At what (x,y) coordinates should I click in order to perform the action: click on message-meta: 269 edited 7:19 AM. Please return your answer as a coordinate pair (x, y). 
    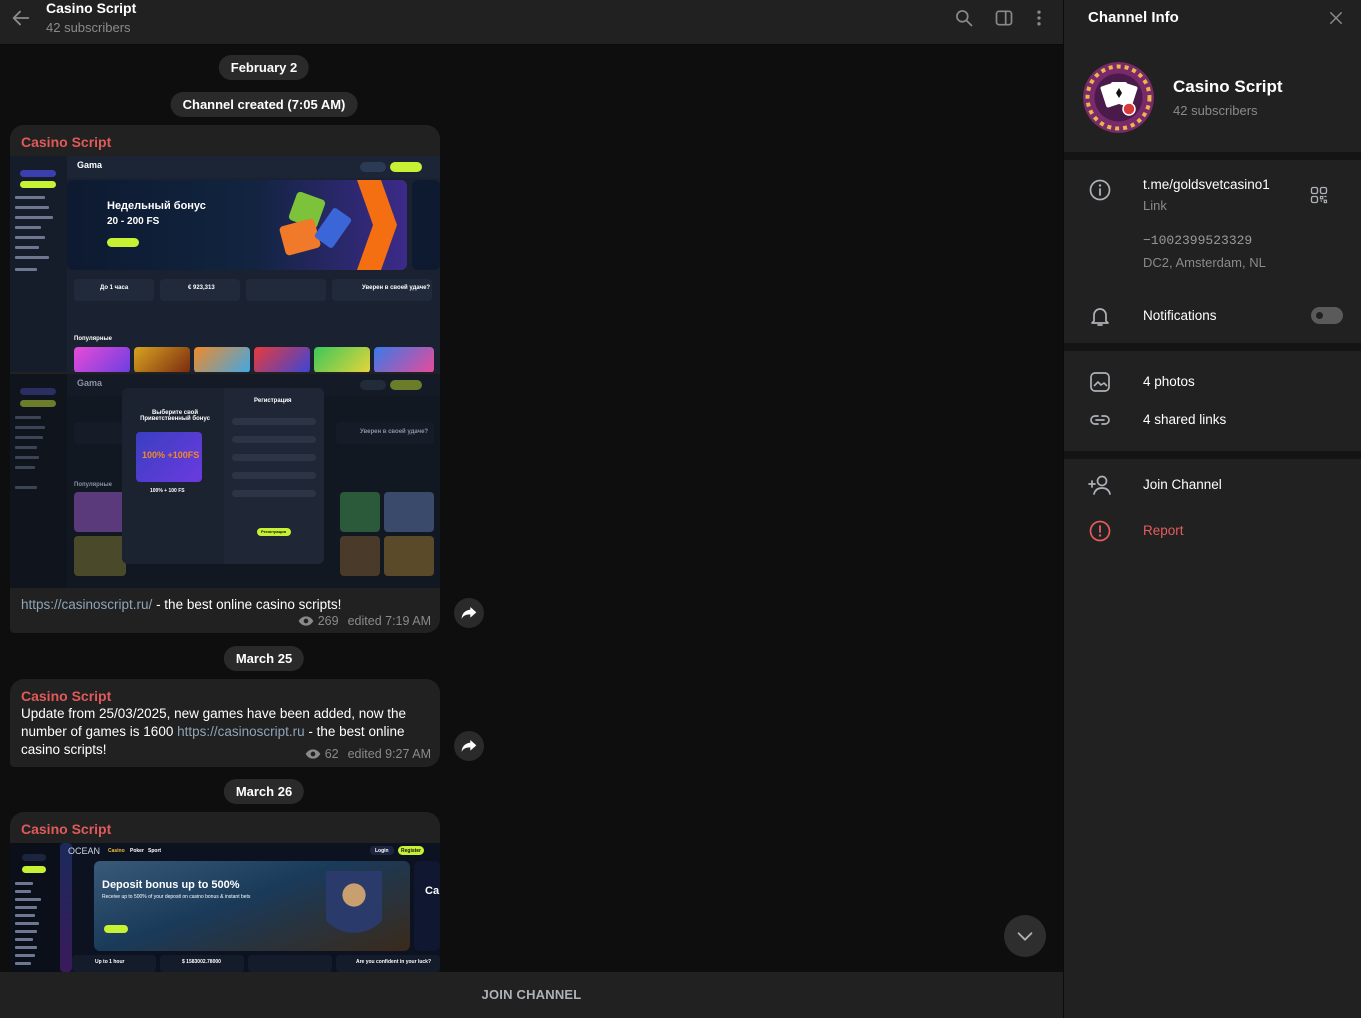
    Looking at the image, I should click on (364, 621).